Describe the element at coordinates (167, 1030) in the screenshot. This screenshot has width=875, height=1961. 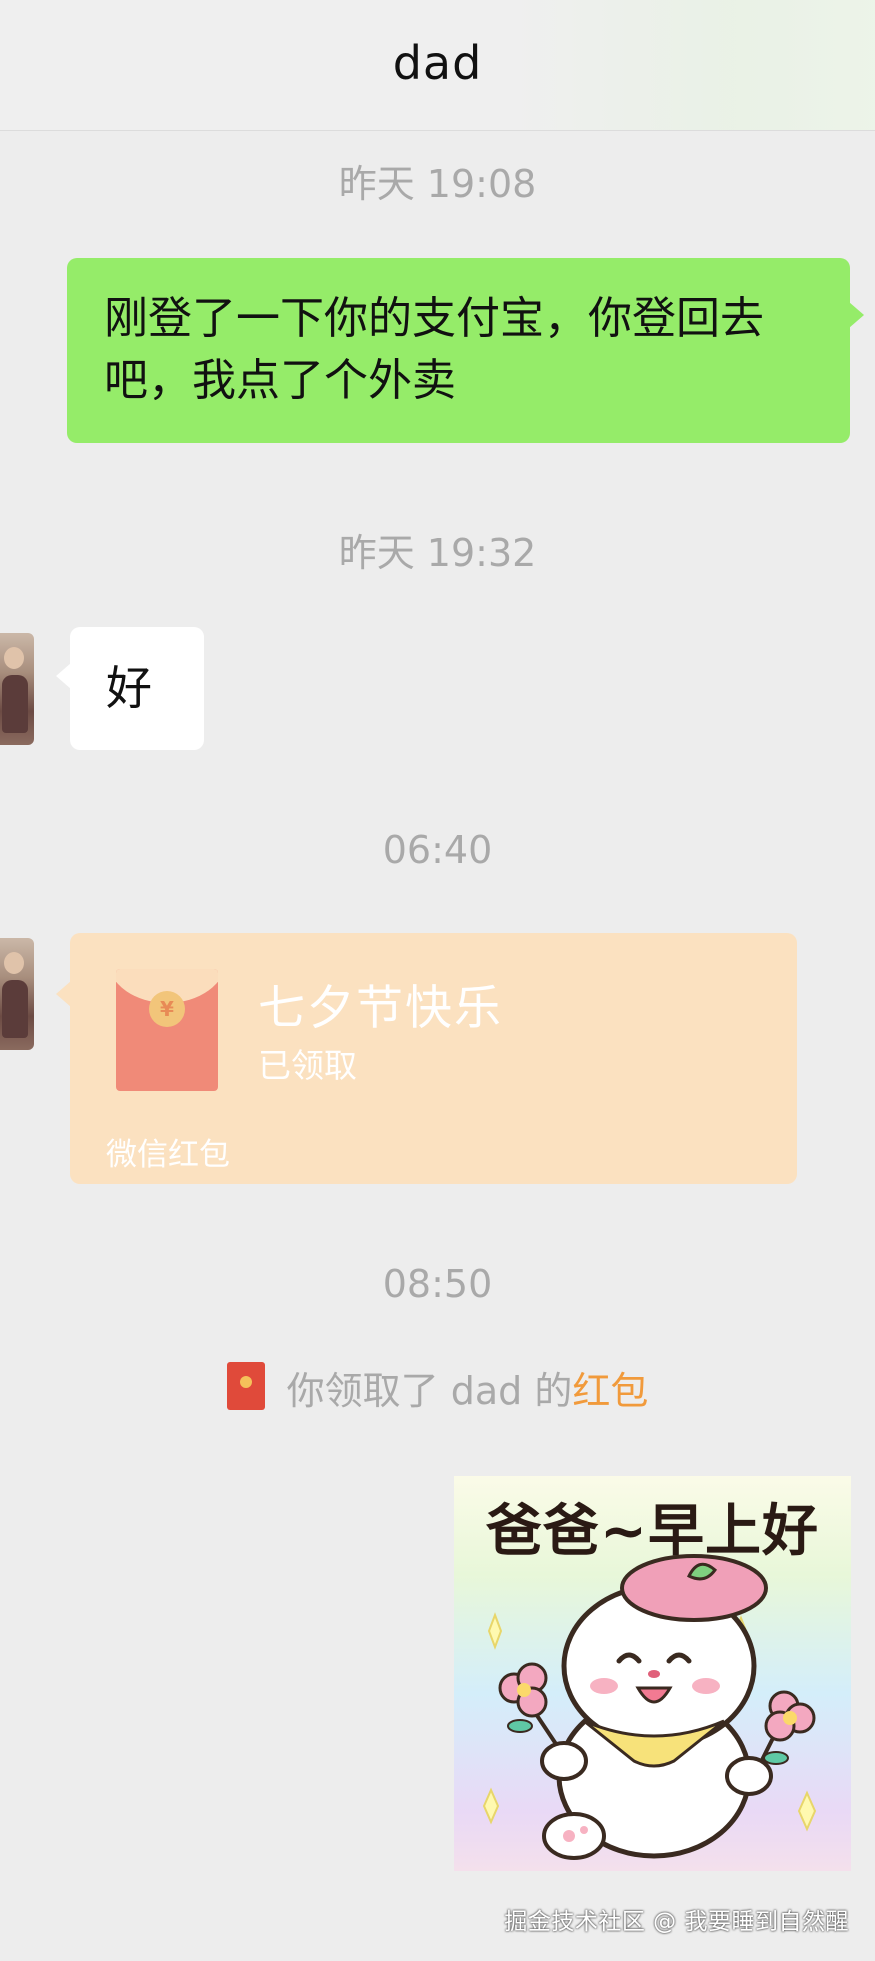
I see `red-envelope-icon: ¥` at that location.